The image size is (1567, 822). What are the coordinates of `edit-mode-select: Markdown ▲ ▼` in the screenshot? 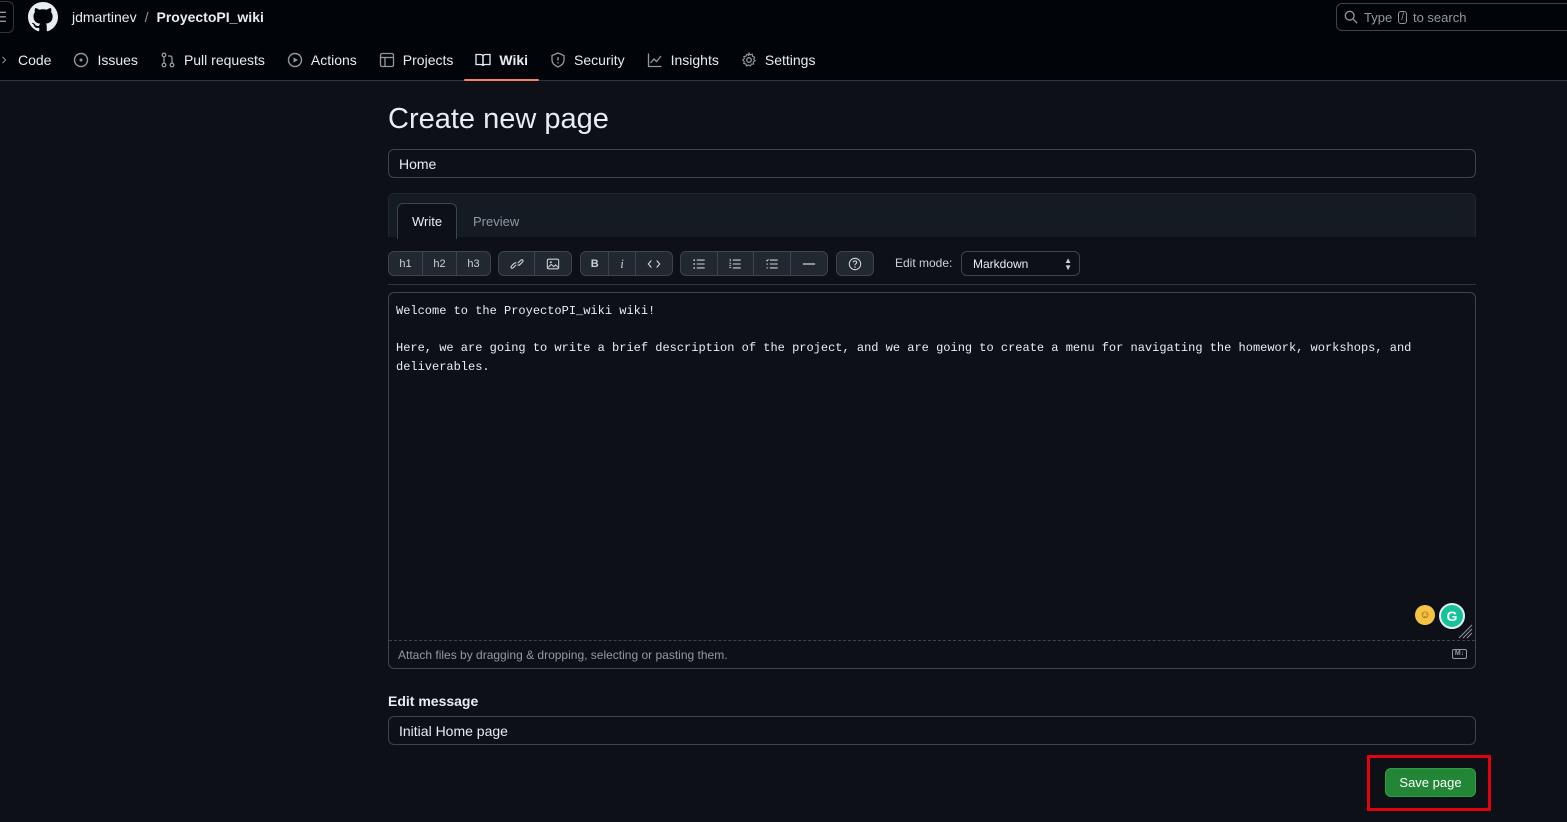 It's located at (1020, 263).